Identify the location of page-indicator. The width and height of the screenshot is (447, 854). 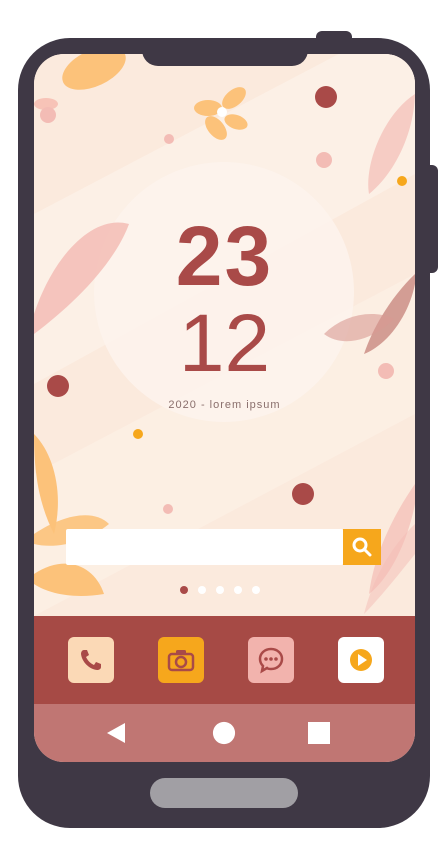
(220, 590).